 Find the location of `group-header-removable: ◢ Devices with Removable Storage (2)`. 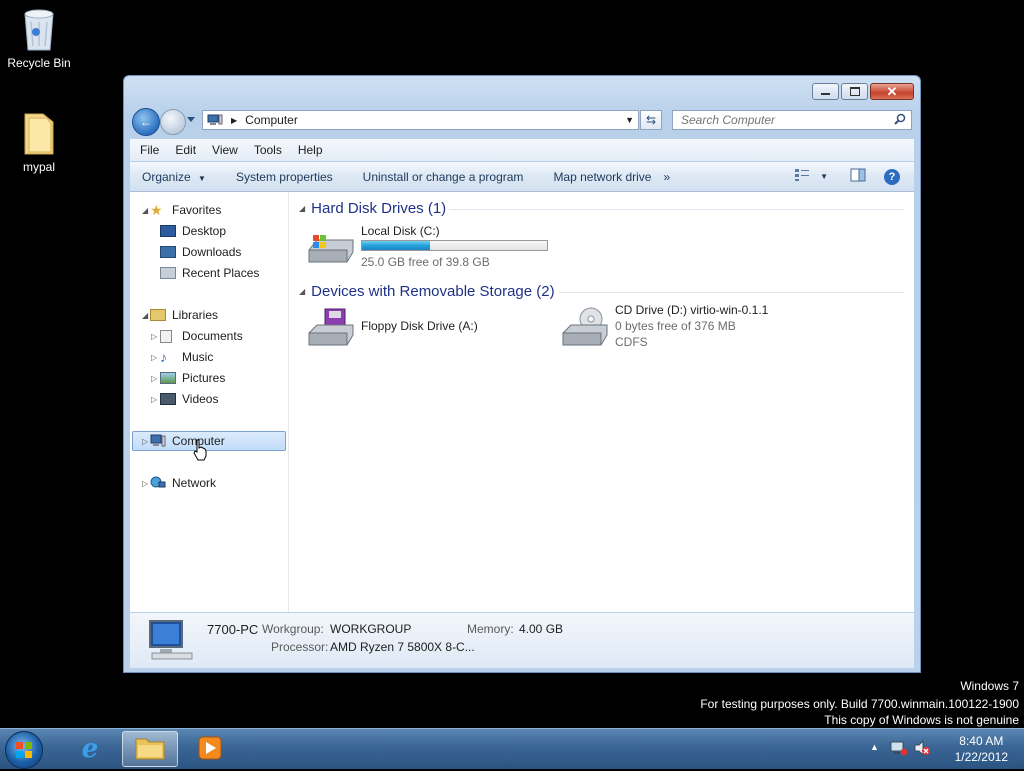

group-header-removable: ◢ Devices with Removable Storage (2) is located at coordinates (427, 291).